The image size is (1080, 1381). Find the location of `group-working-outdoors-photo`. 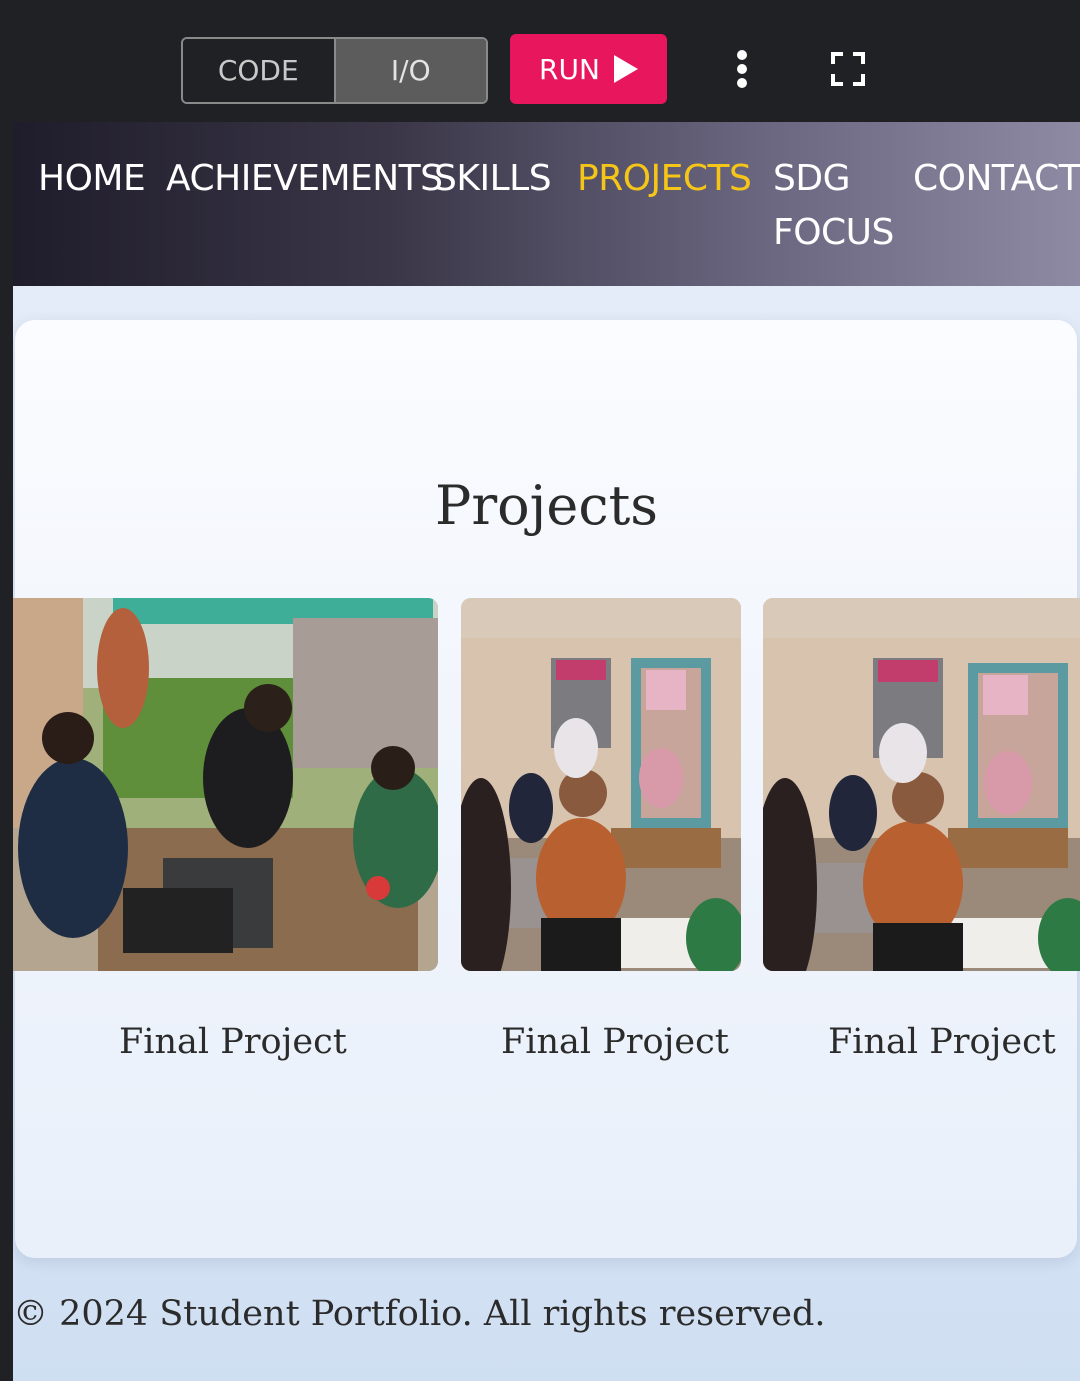

group-working-outdoors-photo is located at coordinates (225, 784).